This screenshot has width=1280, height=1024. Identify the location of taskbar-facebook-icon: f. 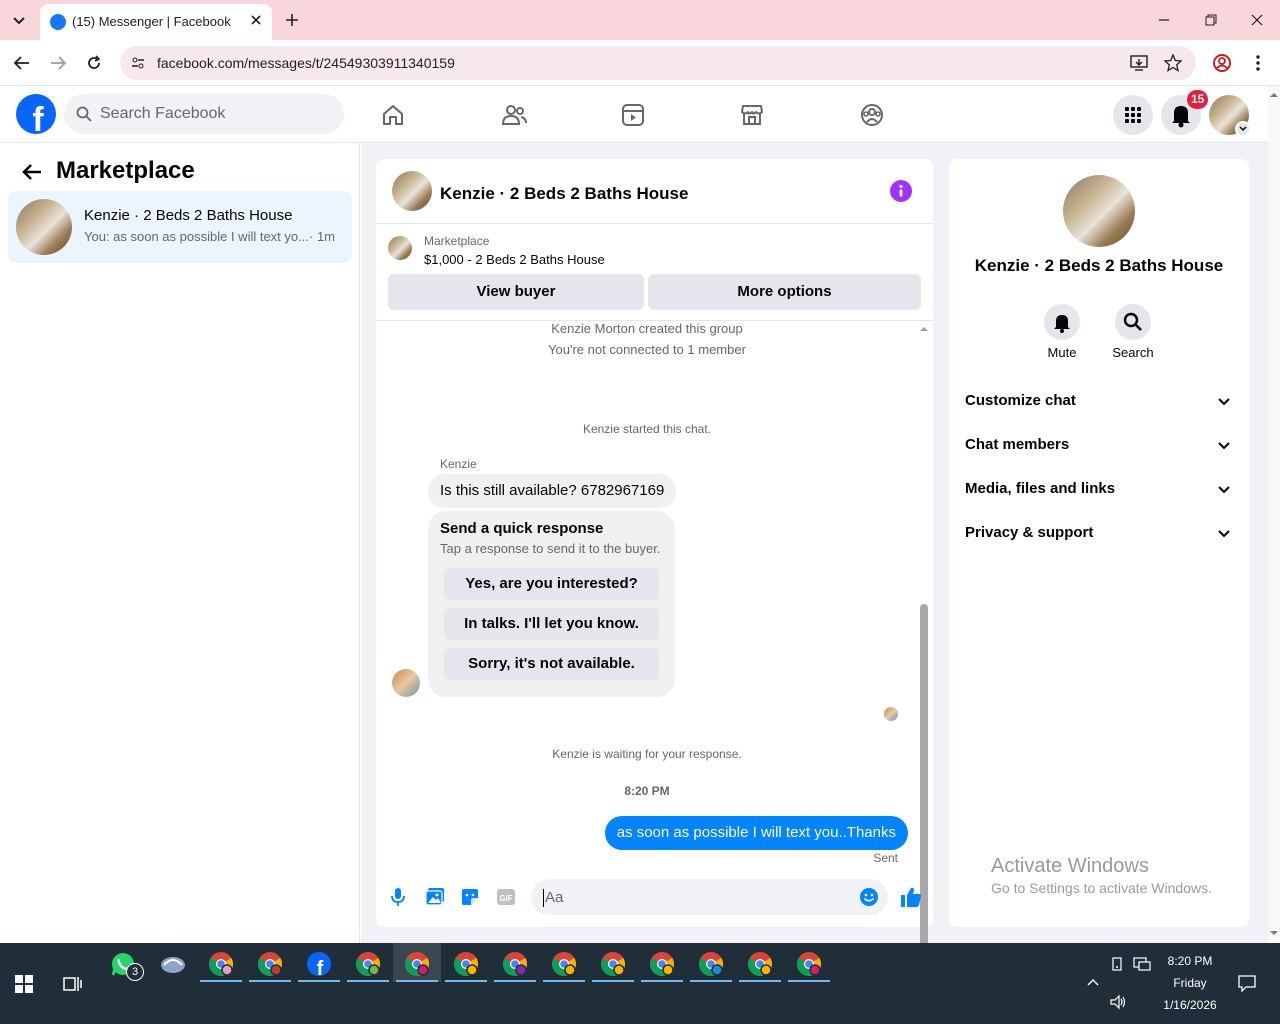
(319, 964).